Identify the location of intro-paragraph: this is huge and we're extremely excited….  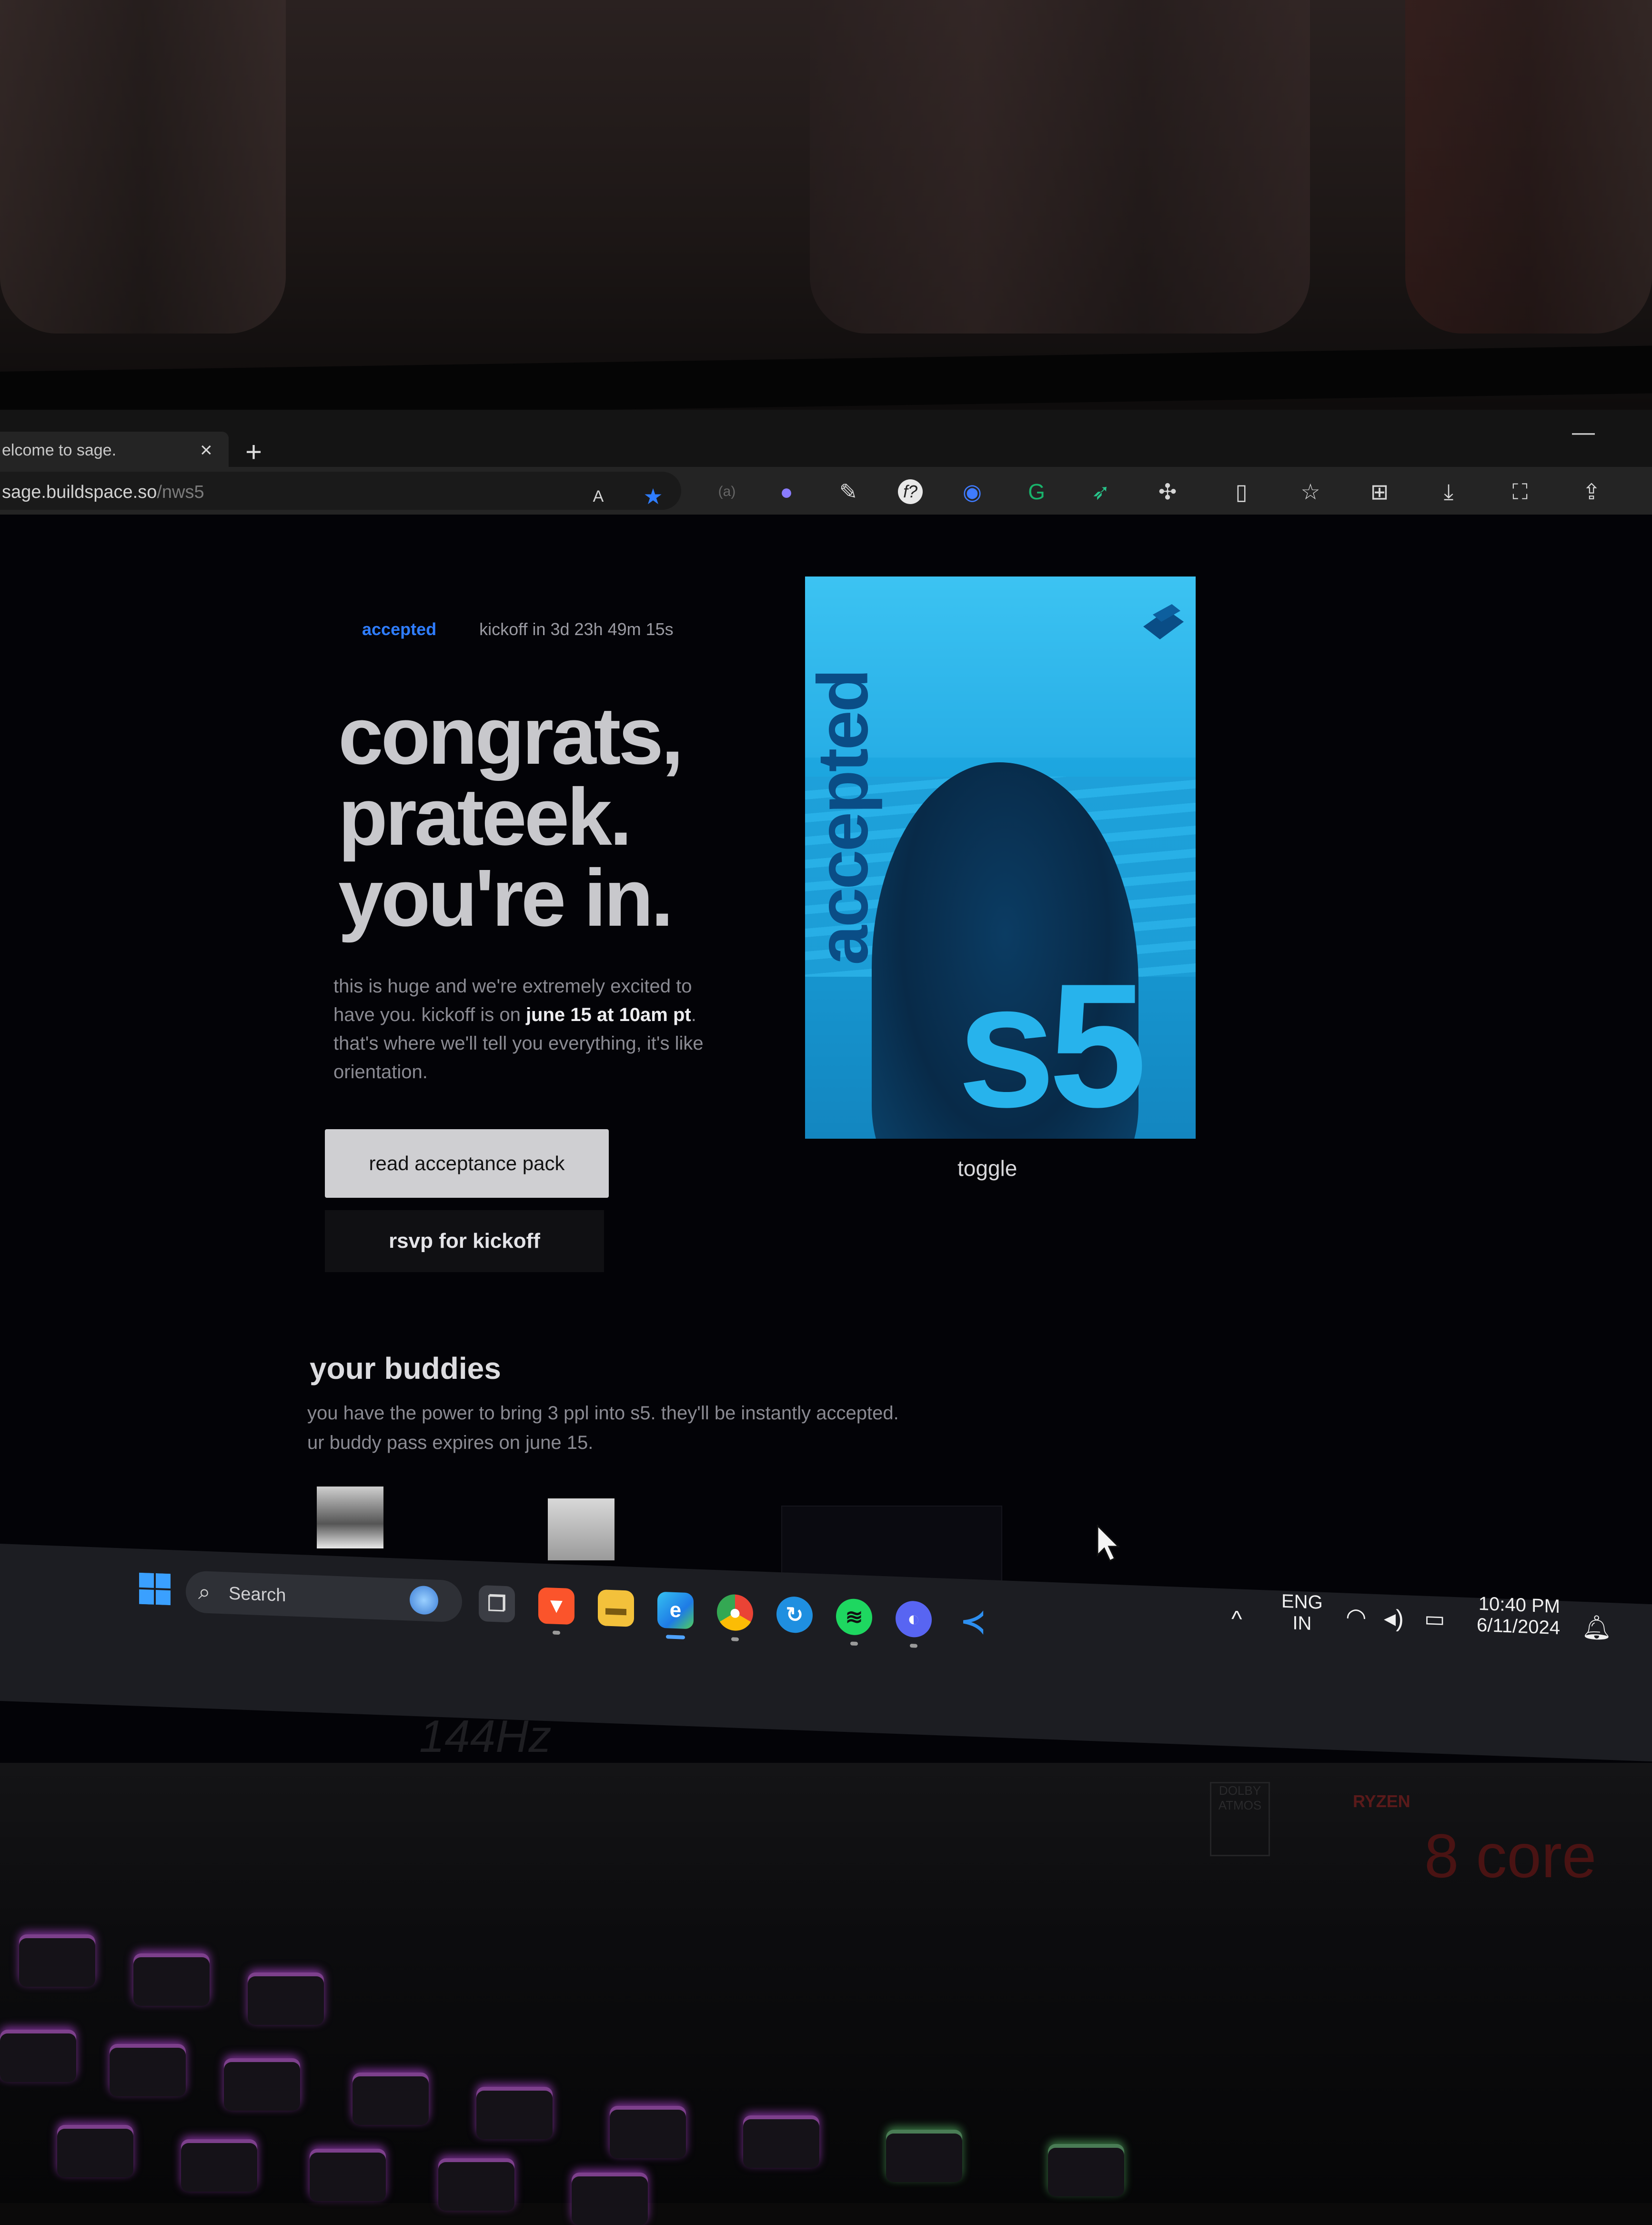
(524, 1029).